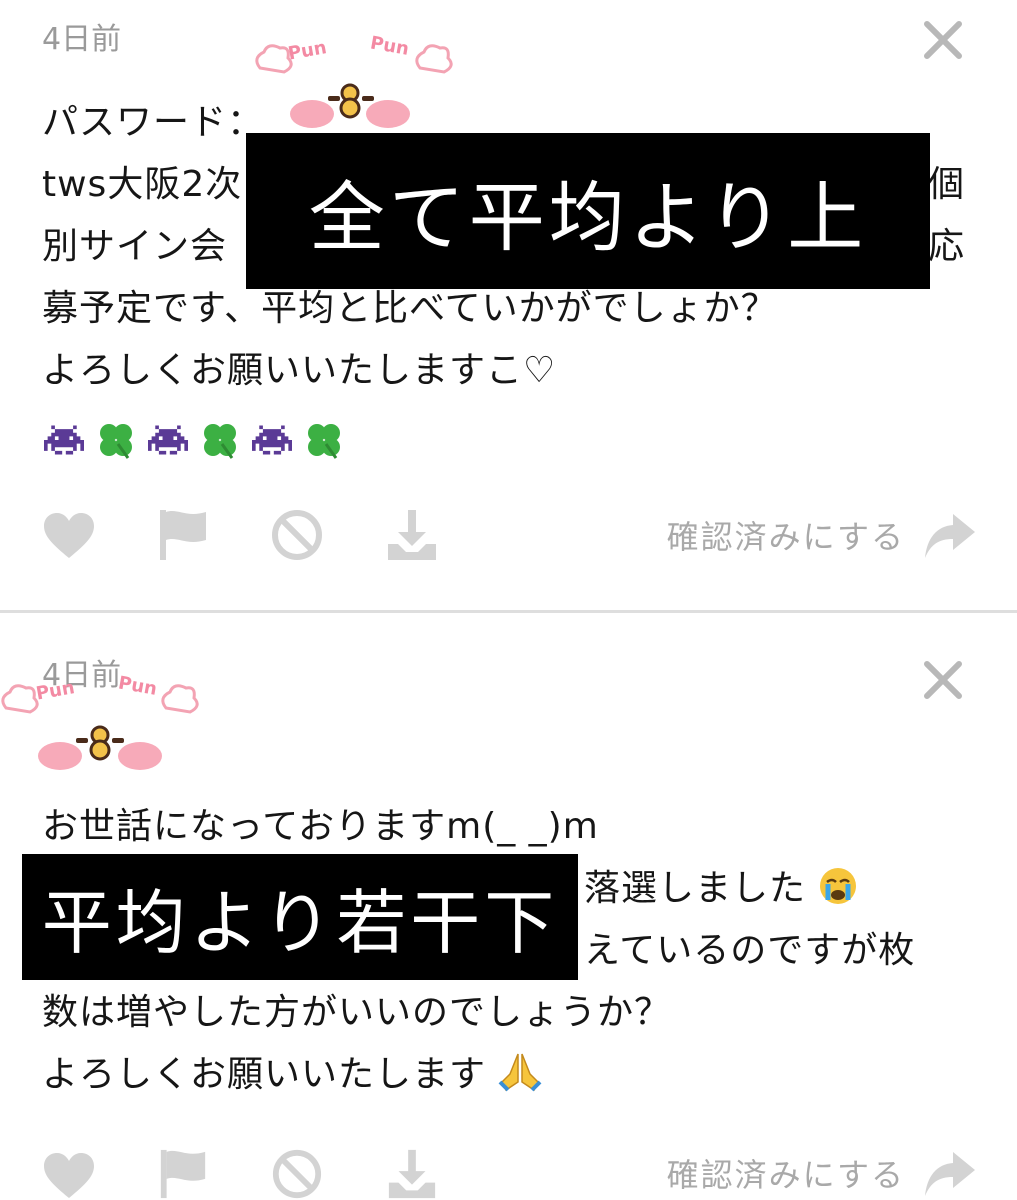 Image resolution: width=1017 pixels, height=1200 pixels. Describe the element at coordinates (947, 246) in the screenshot. I see `message-line-3-end: 応` at that location.